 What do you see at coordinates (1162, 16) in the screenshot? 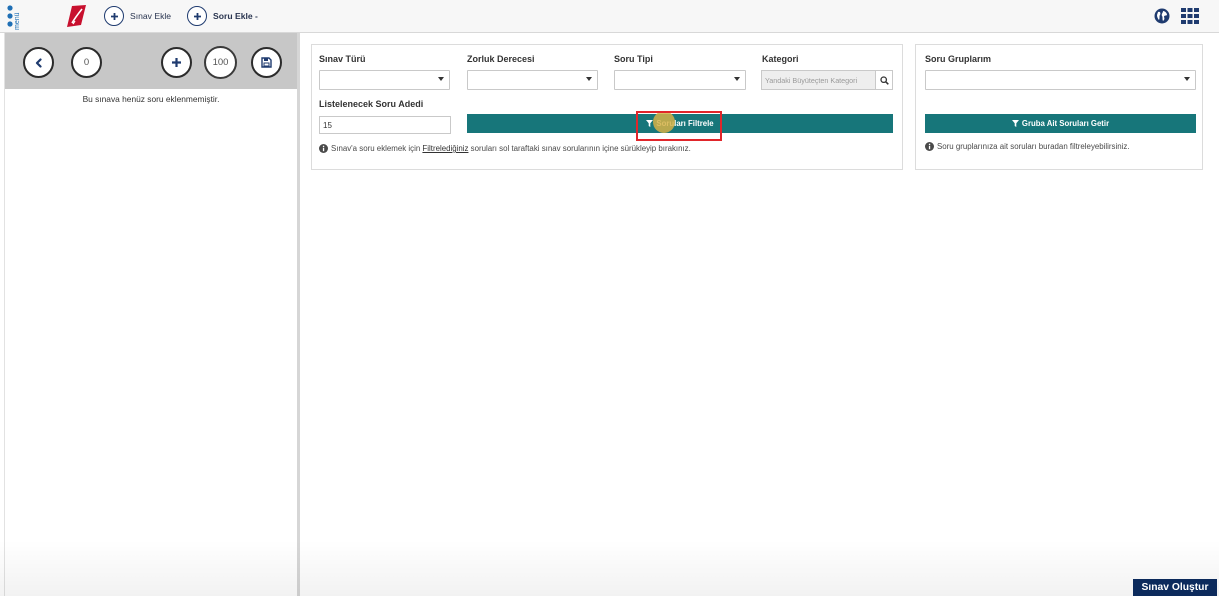
I see `globe-icon` at bounding box center [1162, 16].